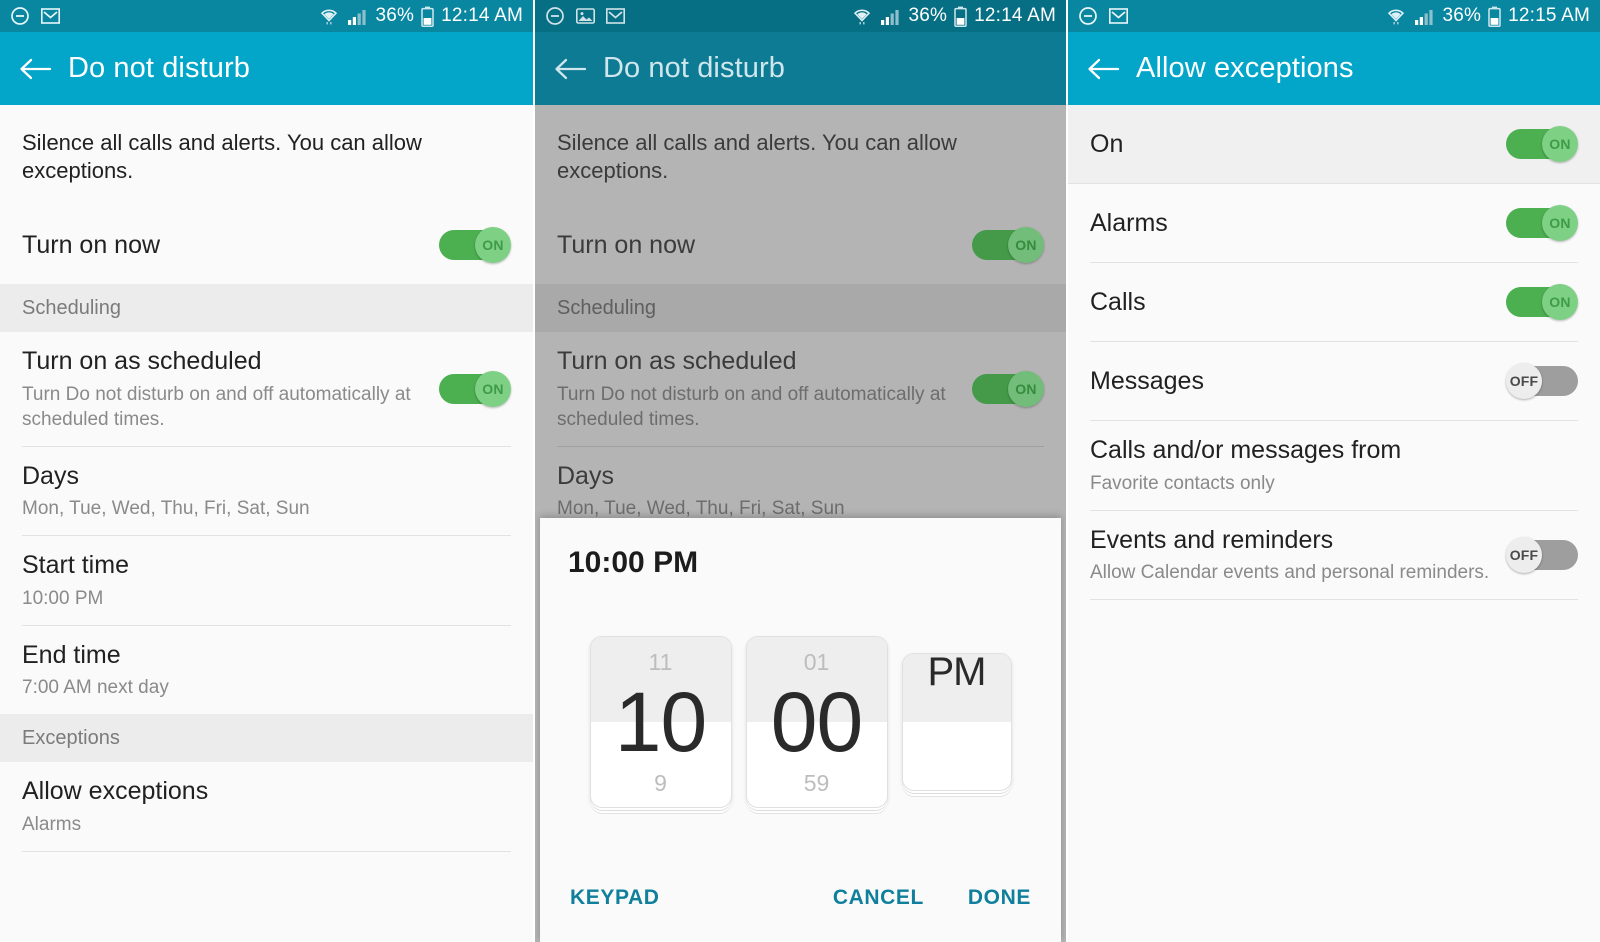 The image size is (1600, 942). I want to click on ampm-spinner: PM, so click(956, 722).